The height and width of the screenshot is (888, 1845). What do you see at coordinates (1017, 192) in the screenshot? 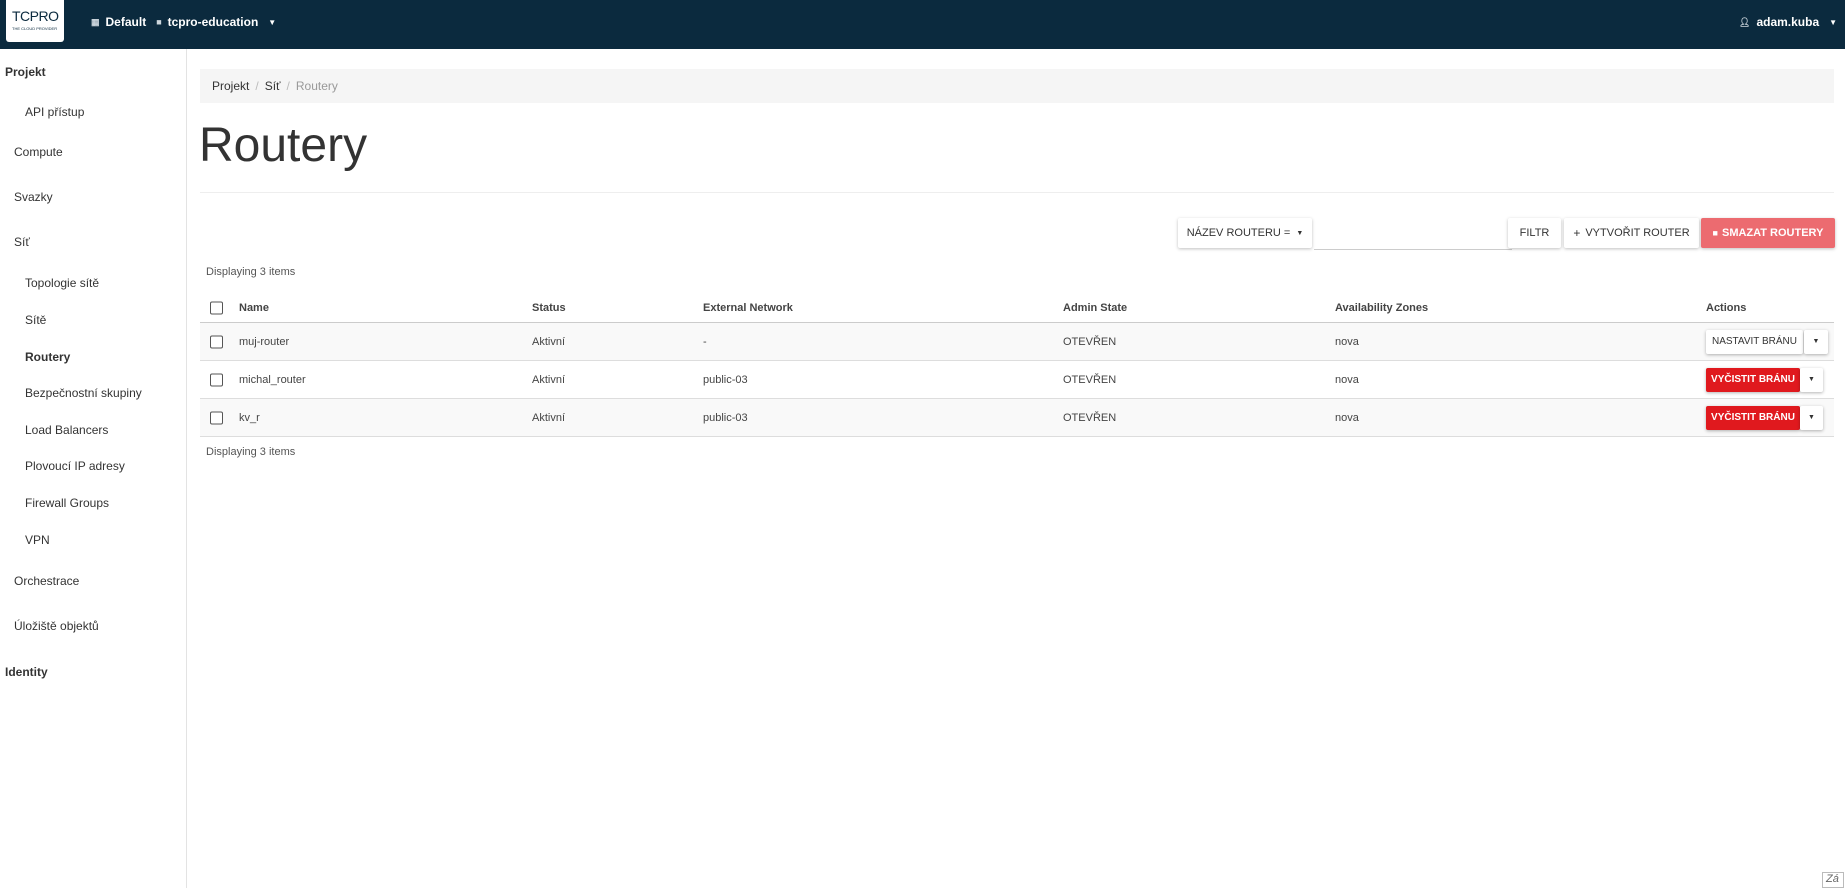
I see `divider` at bounding box center [1017, 192].